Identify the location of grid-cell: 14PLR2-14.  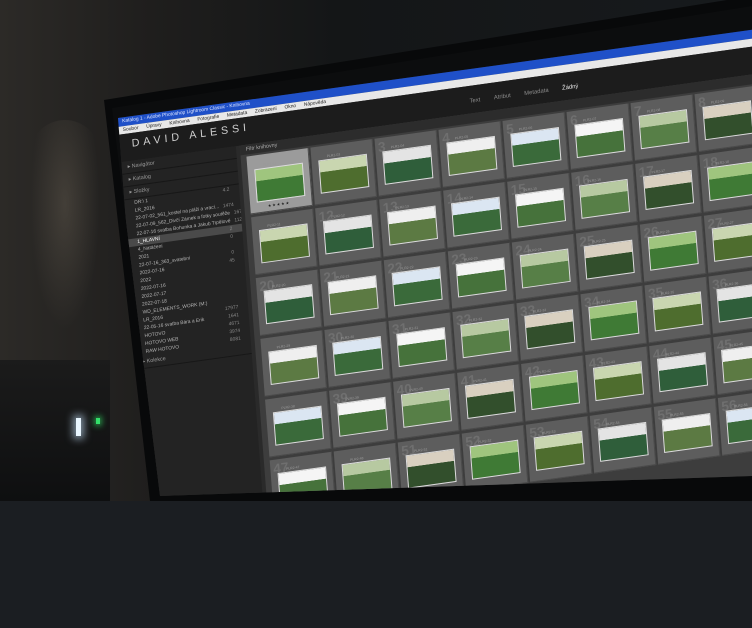
(476, 215).